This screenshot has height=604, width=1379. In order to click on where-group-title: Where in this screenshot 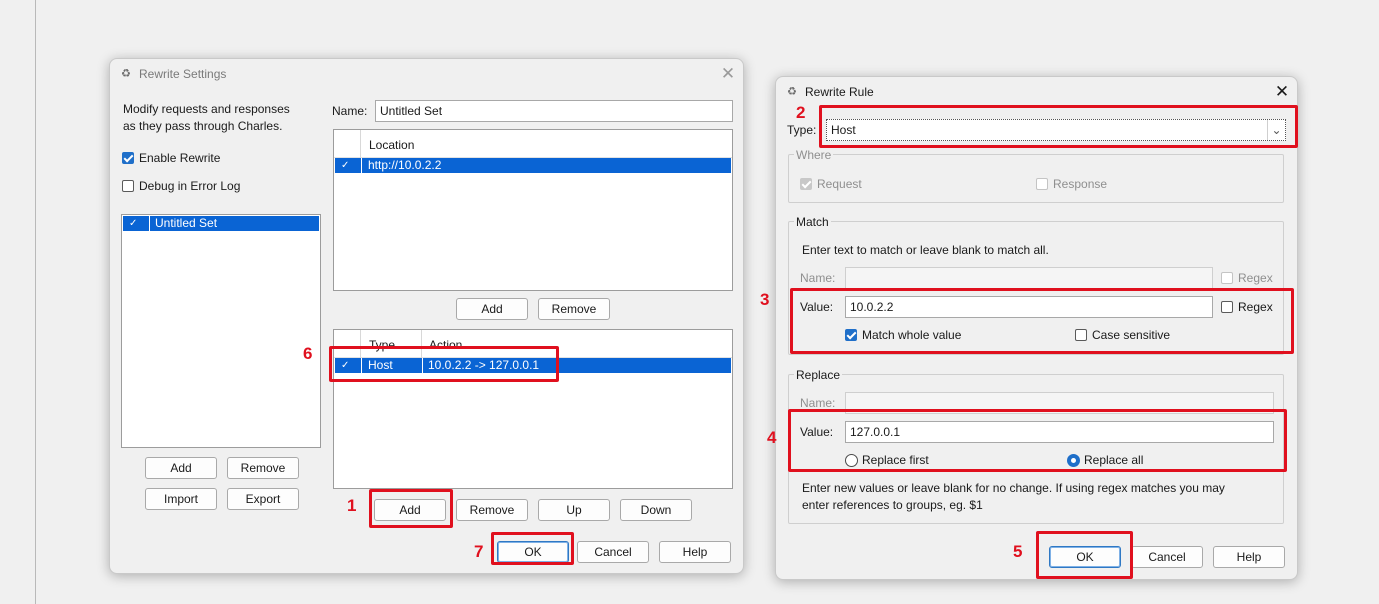, I will do `click(814, 155)`.